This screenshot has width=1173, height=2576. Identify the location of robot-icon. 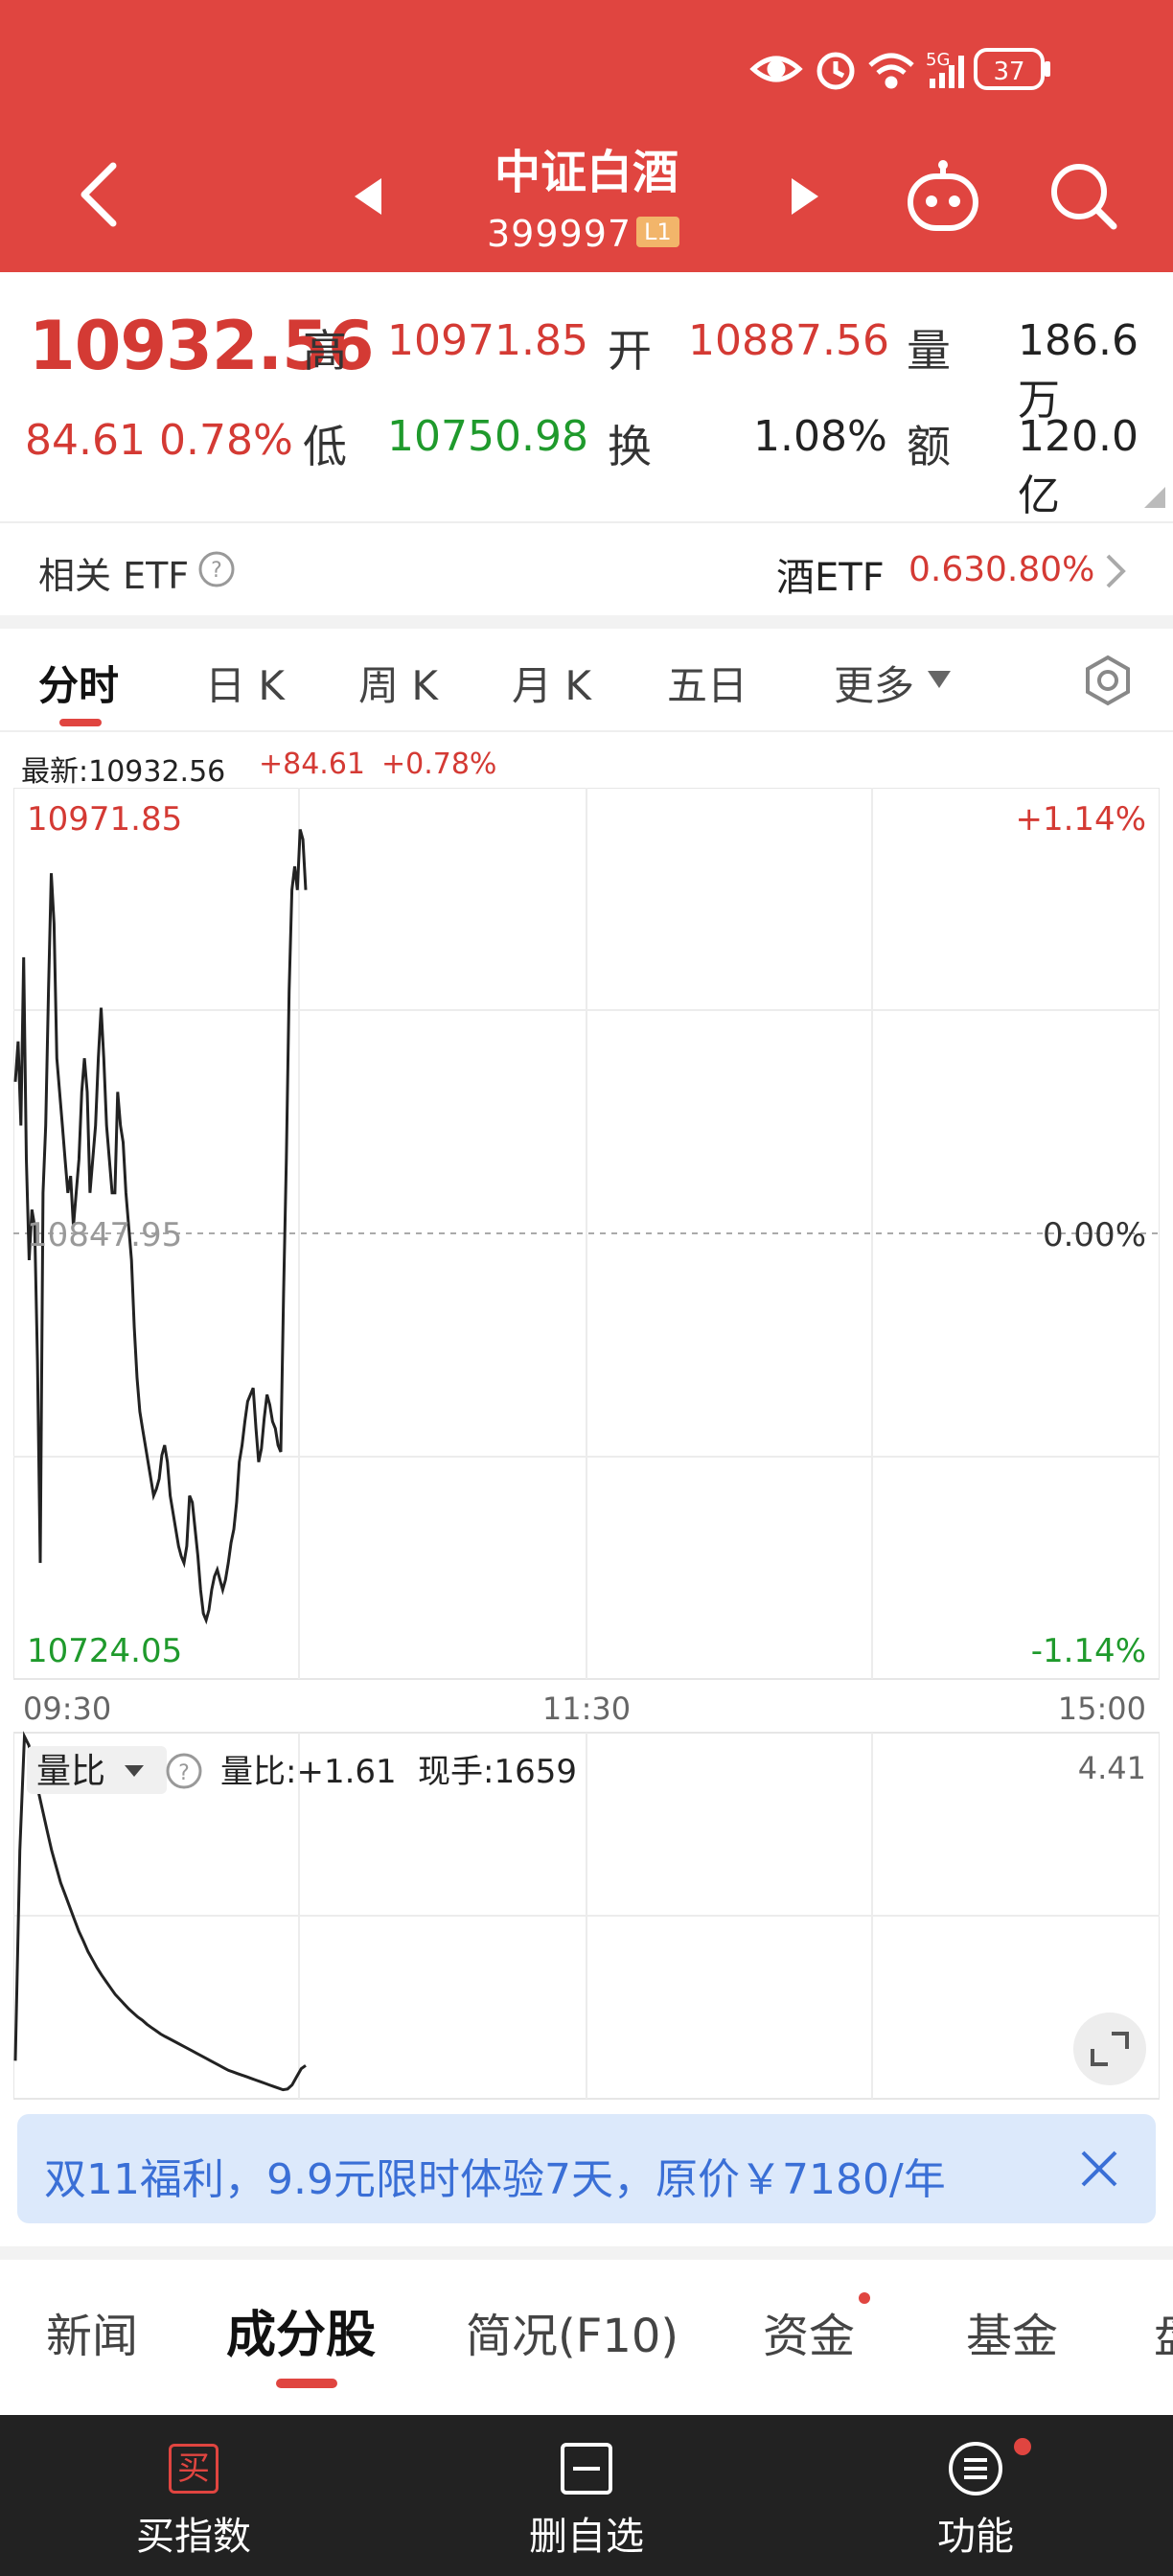
(943, 196).